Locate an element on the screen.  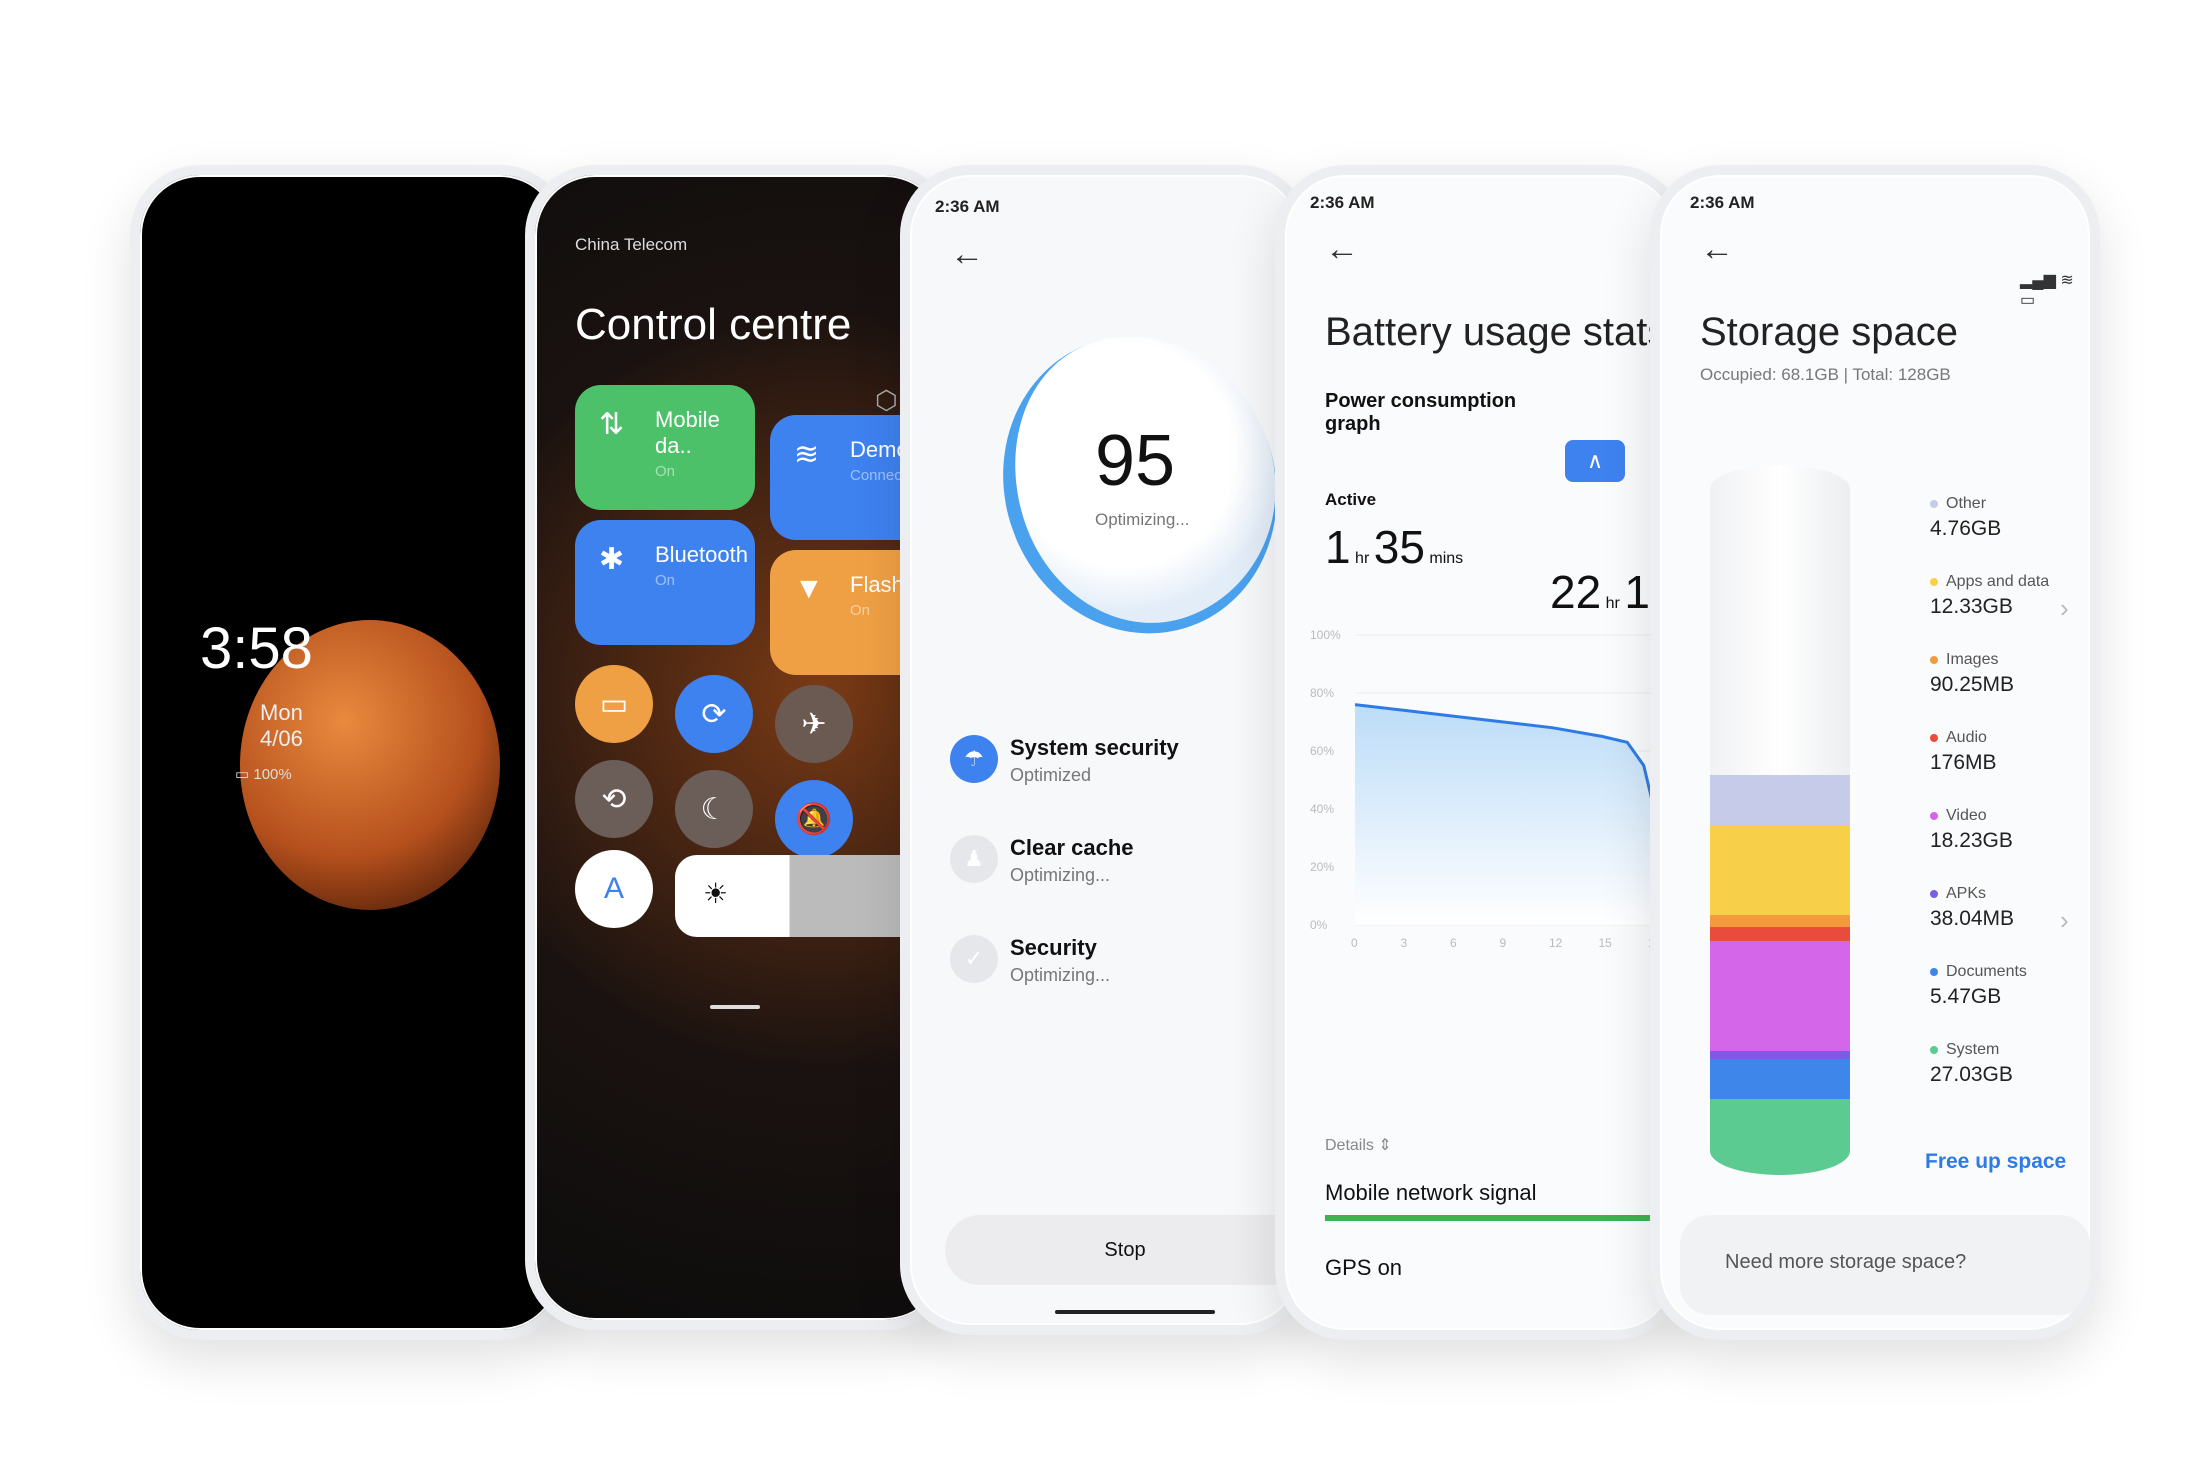
airplane-toggle: ✈ is located at coordinates (814, 724).